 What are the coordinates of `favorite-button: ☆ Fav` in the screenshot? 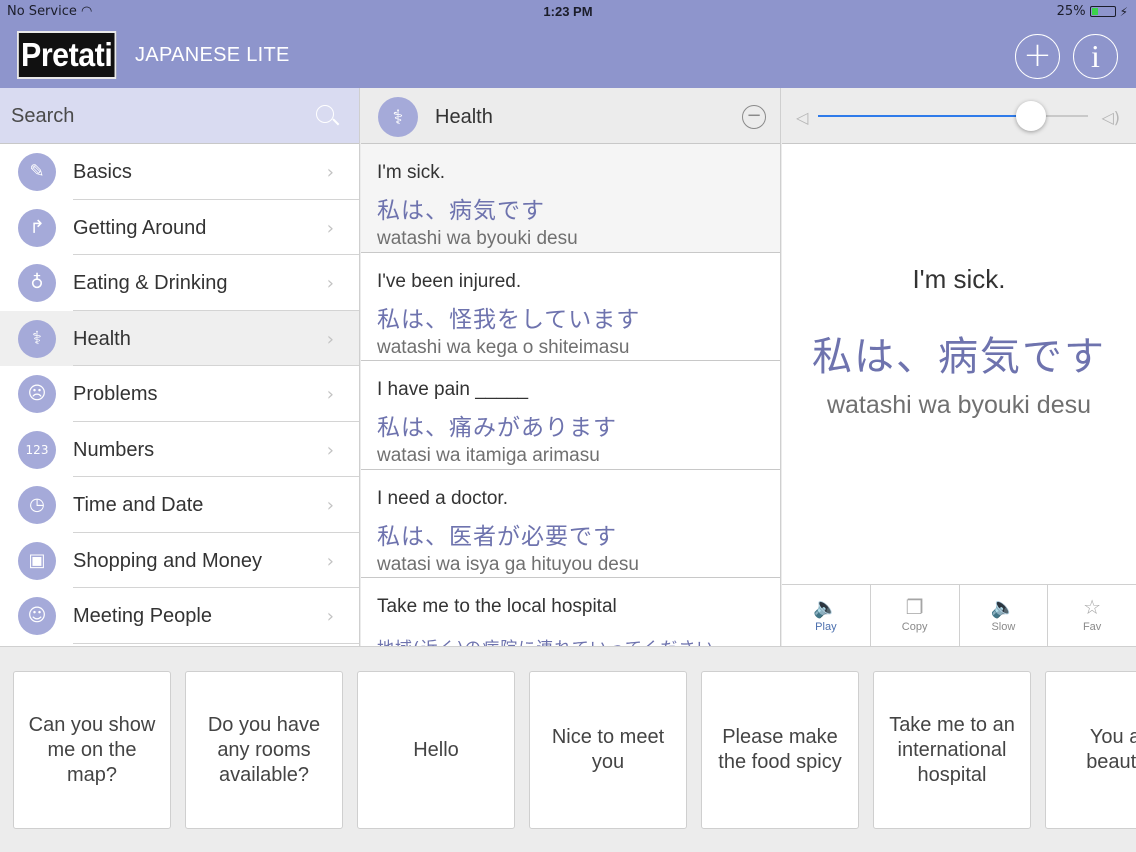 It's located at (1092, 615).